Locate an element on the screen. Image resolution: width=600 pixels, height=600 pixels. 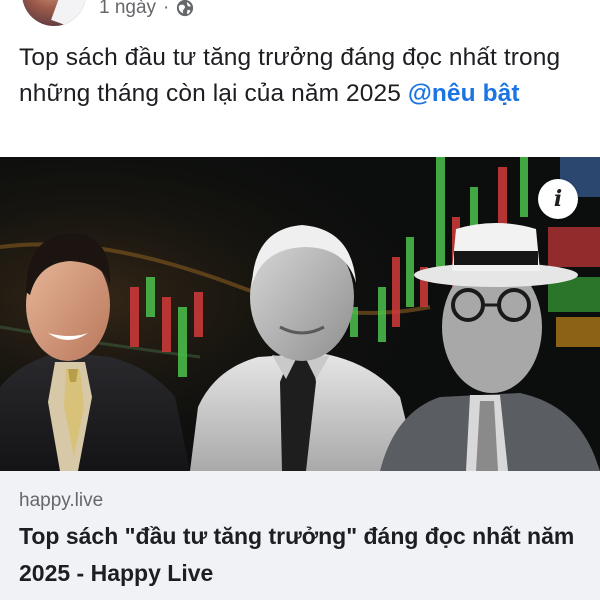
mention-link: @nêu bật is located at coordinates (464, 93).